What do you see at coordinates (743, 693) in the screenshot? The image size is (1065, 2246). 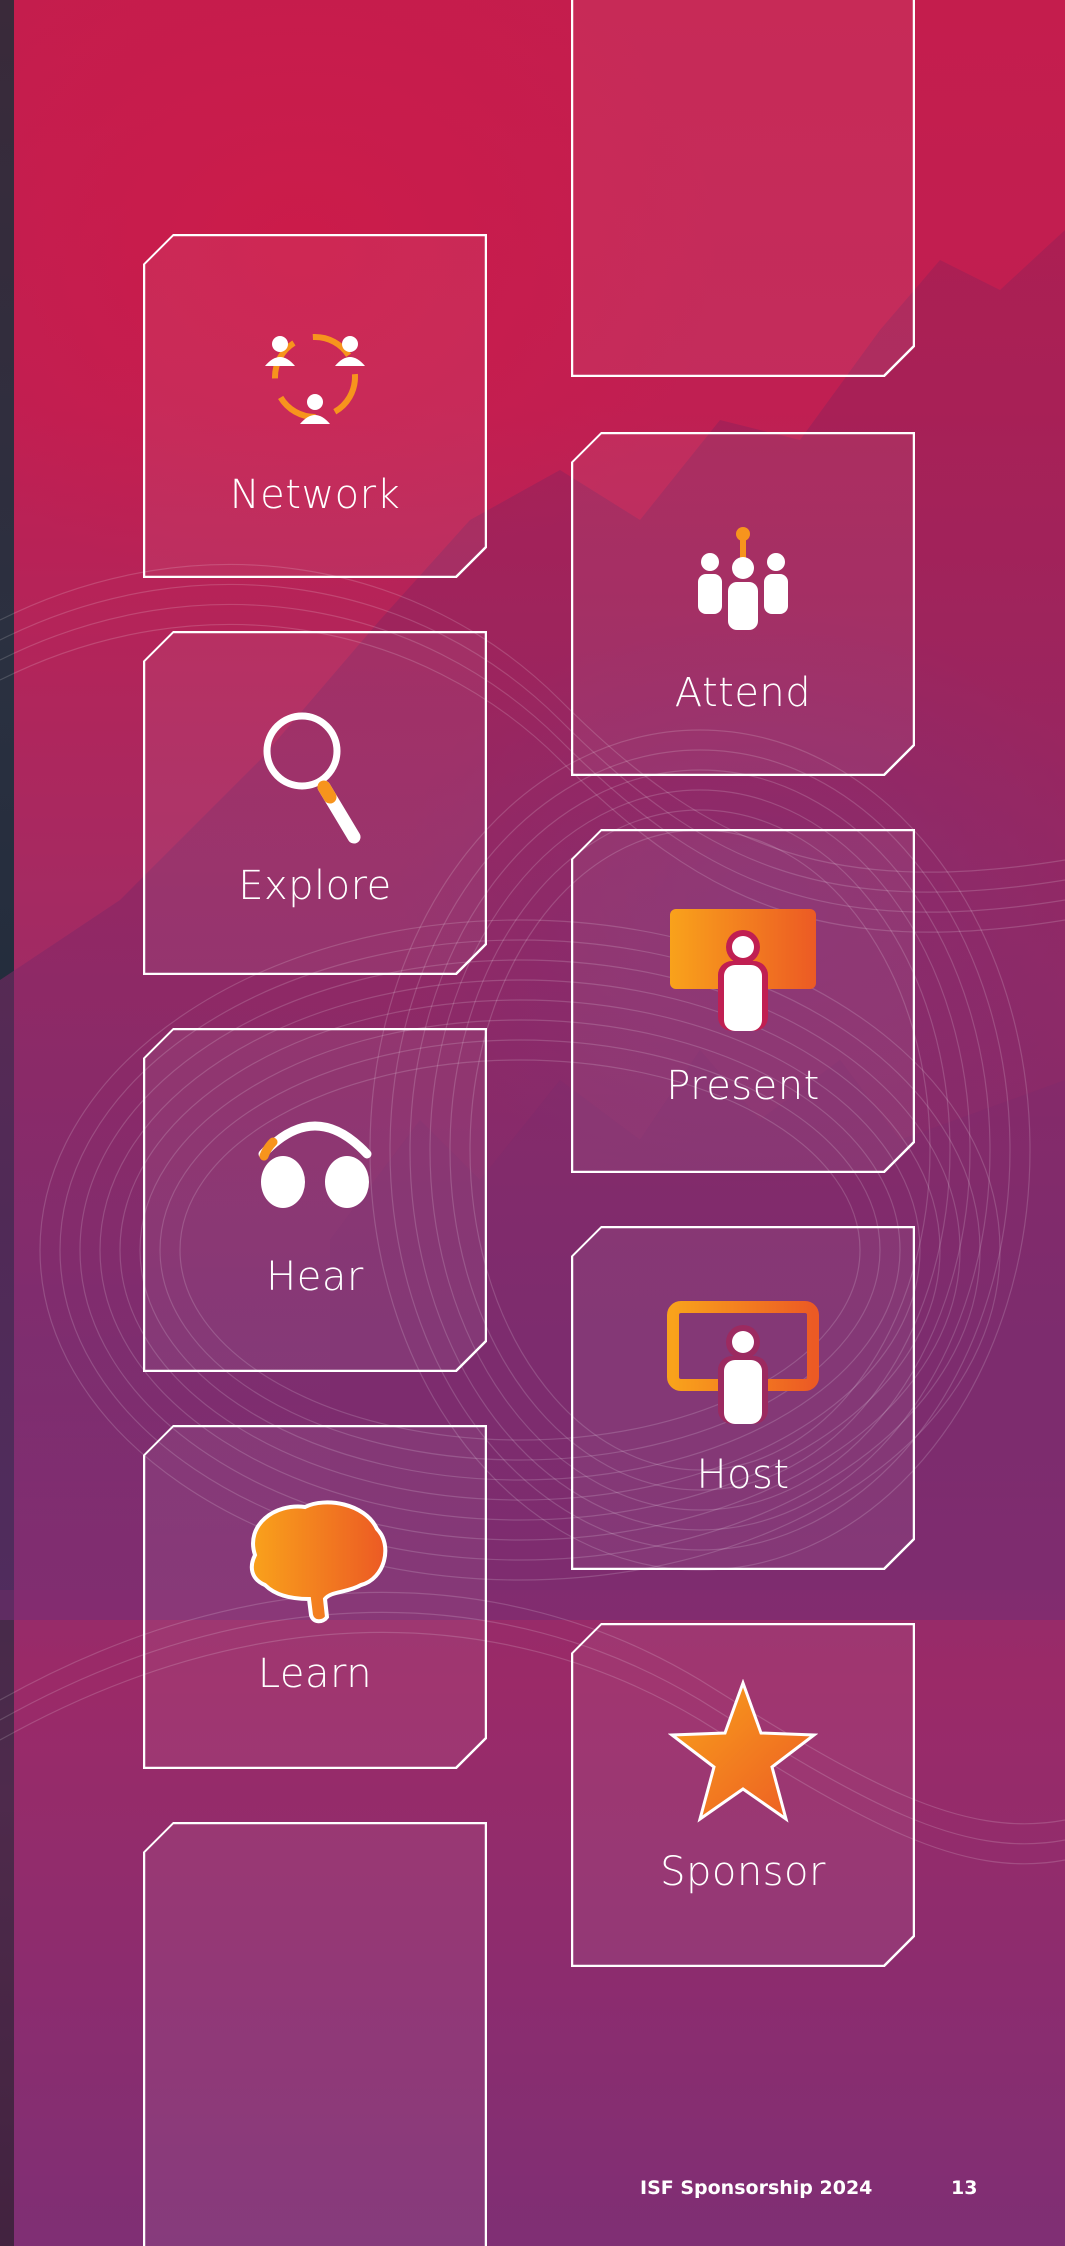 I see `tile-label-attend: Attend` at bounding box center [743, 693].